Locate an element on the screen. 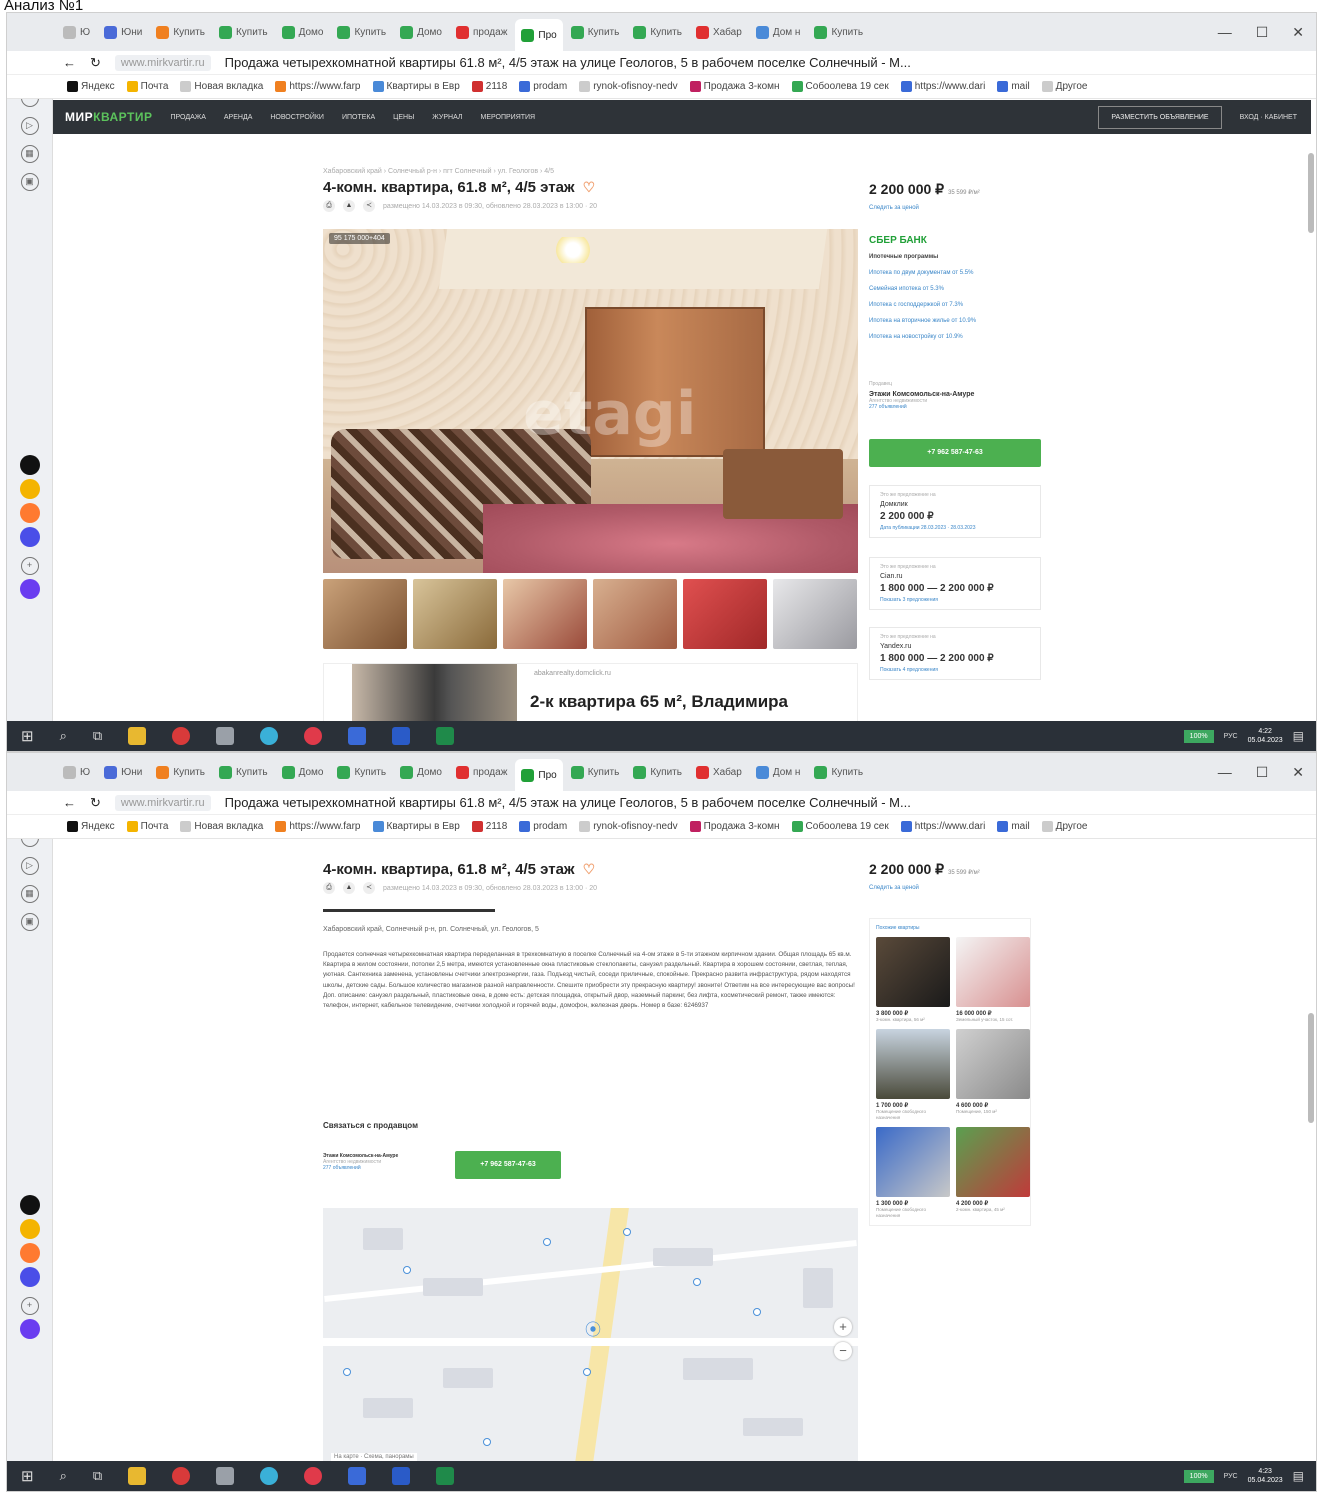 The width and height of the screenshot is (1317, 1492). bookmark-item: Другое is located at coordinates (1064, 86).